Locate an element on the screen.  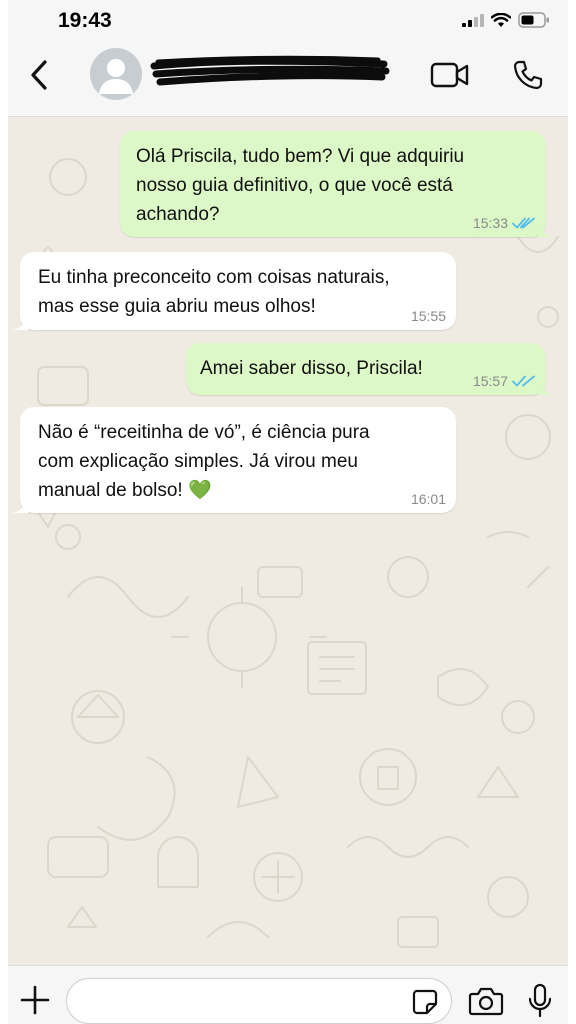
voice-call-button is located at coordinates (528, 75).